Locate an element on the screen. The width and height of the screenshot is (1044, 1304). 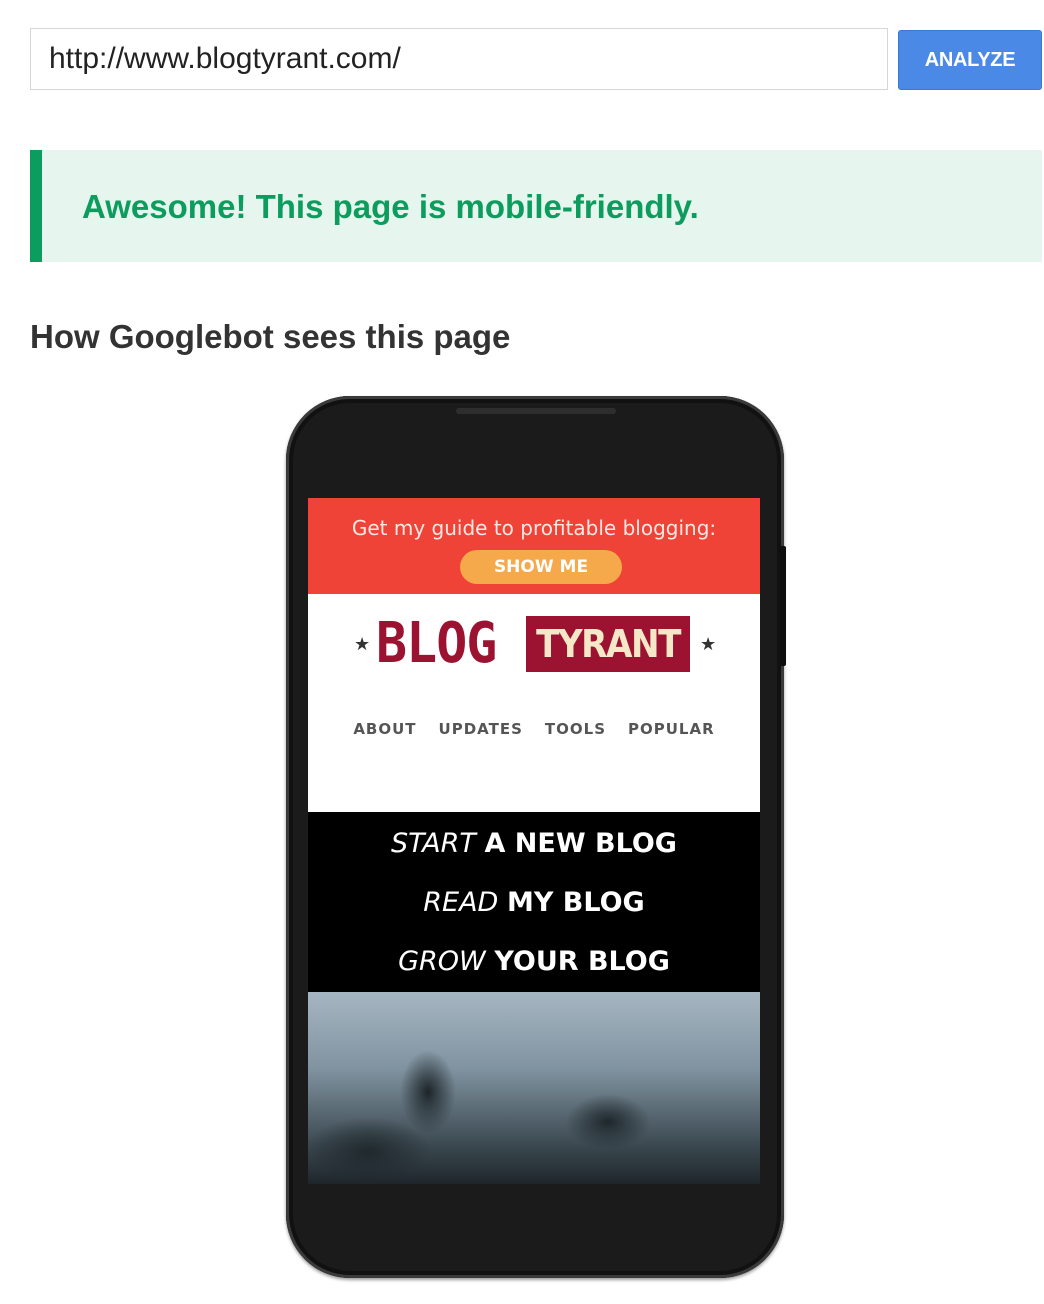
cta-italic: READ is located at coordinates (461, 902).